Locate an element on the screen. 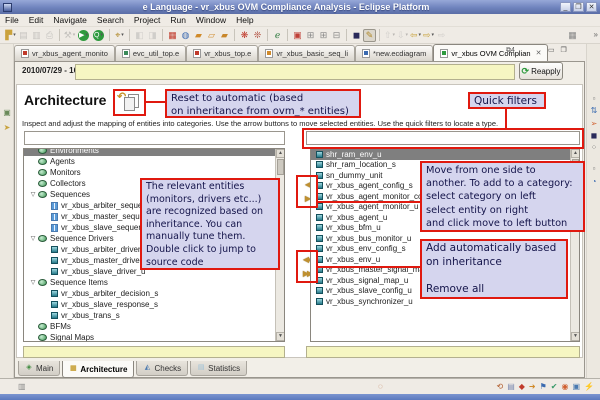  toolbar-overflow-icon: » is located at coordinates (596, 34).